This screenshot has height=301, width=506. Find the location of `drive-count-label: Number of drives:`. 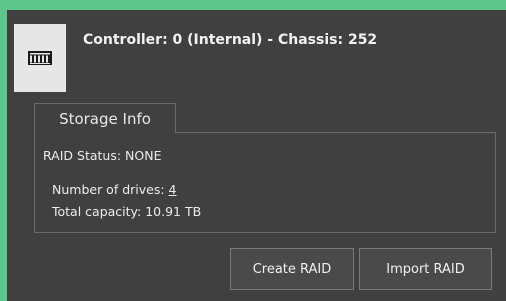

drive-count-label: Number of drives: is located at coordinates (110, 189).